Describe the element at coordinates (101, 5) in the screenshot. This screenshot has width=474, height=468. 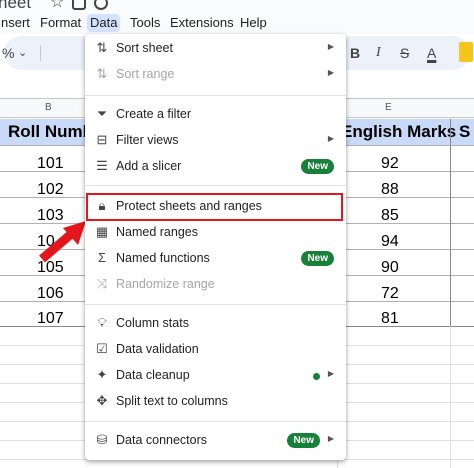
I see `cloud-status-icon` at that location.